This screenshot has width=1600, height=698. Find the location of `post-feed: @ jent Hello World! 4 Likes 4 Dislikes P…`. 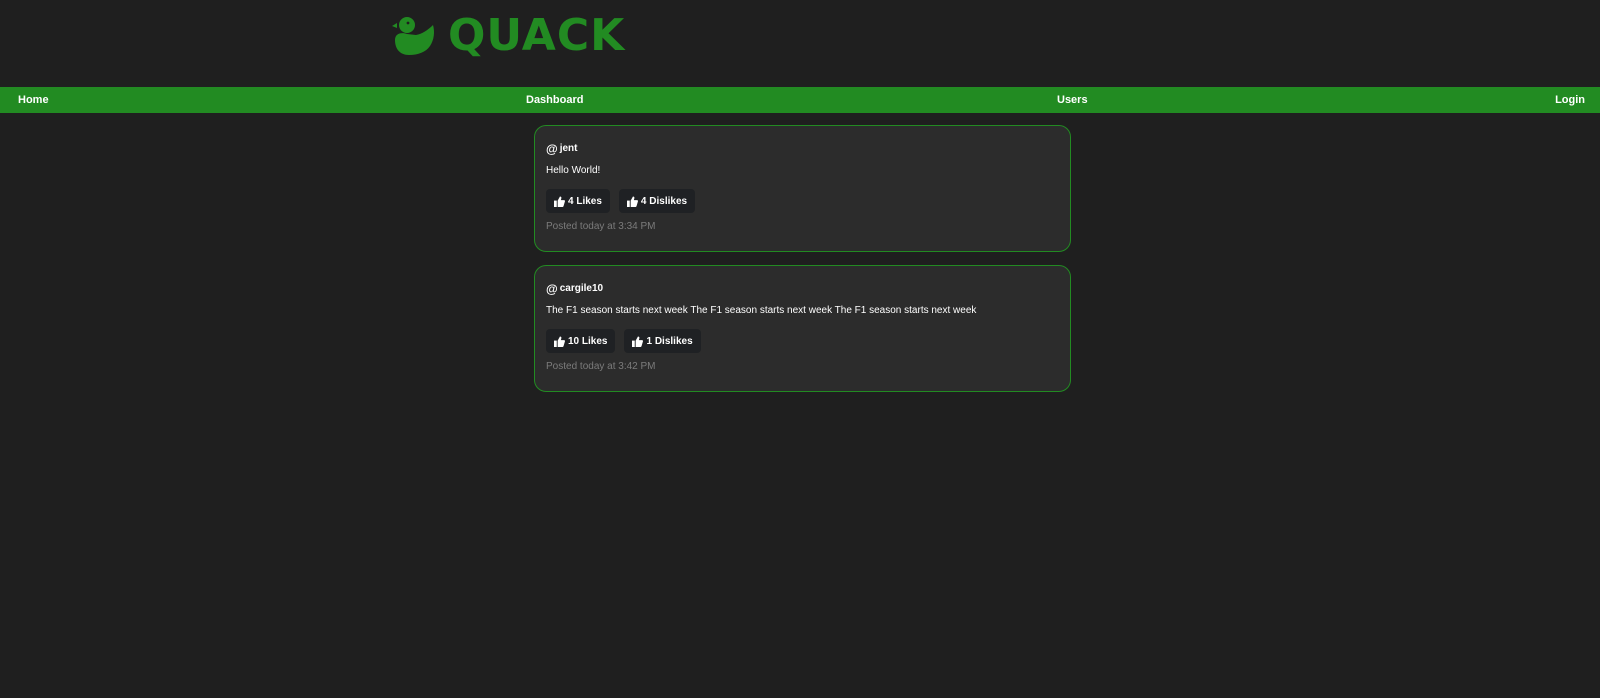

post-feed: @ jent Hello World! 4 Likes 4 Dislikes P… is located at coordinates (802, 265).